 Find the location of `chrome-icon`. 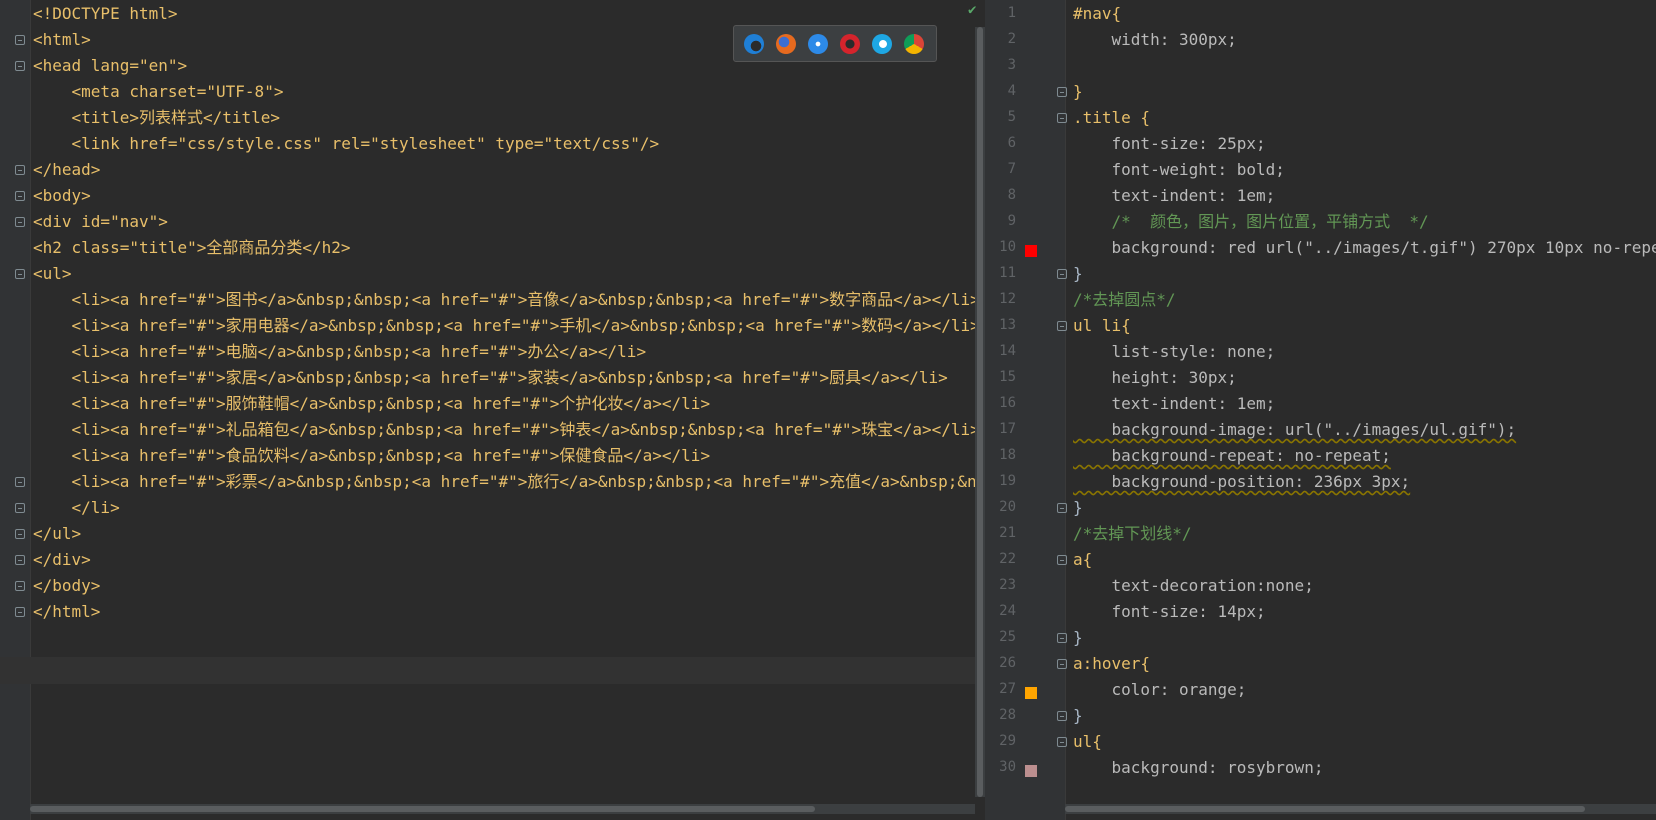

chrome-icon is located at coordinates (914, 44).